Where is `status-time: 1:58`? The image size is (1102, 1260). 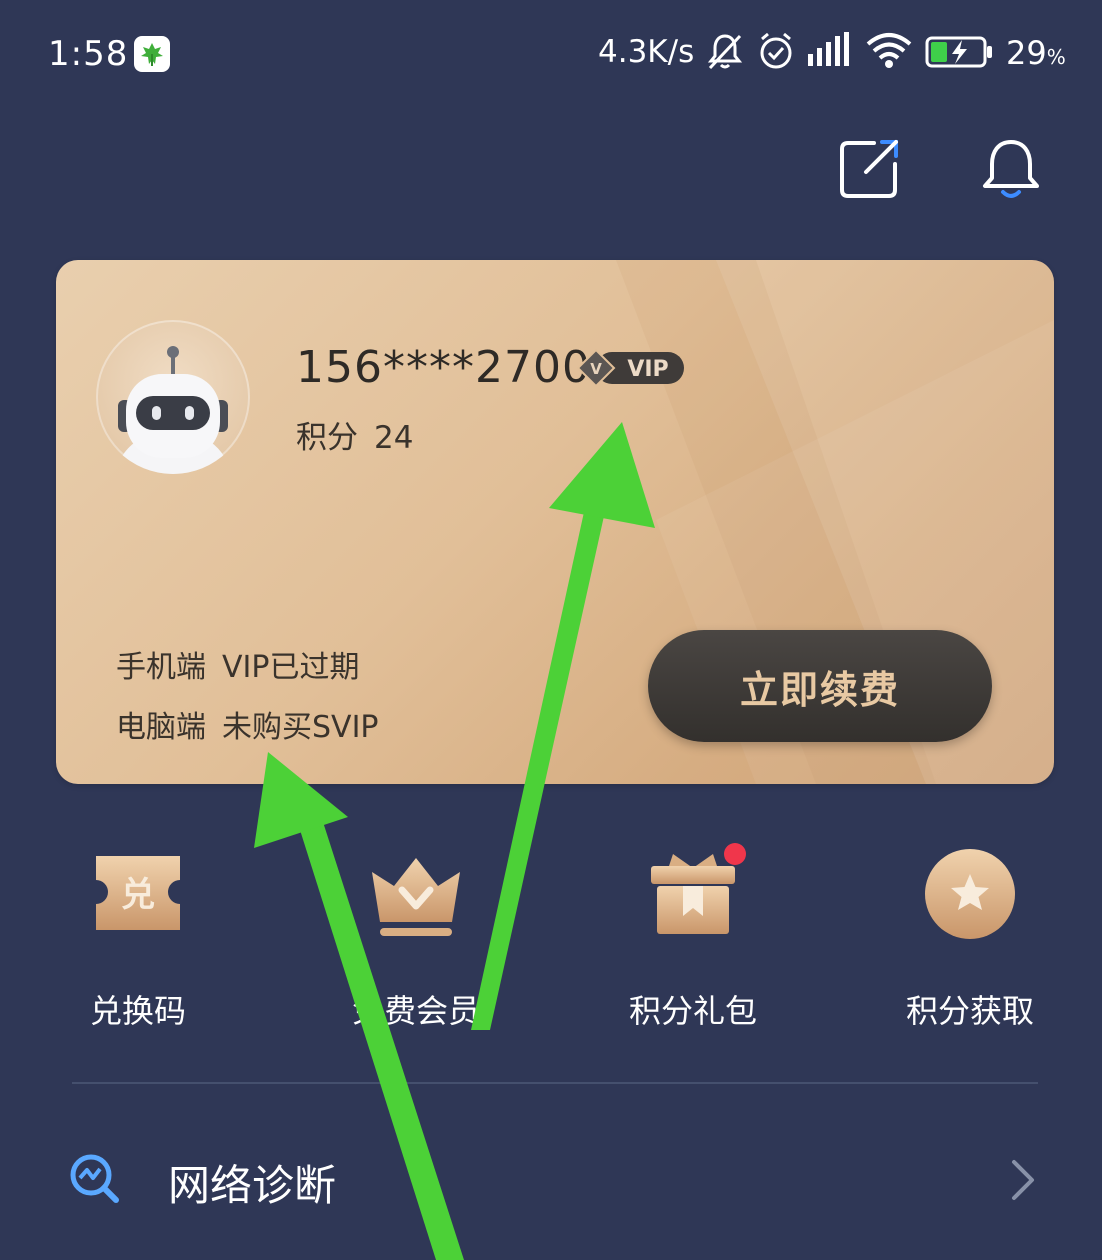 status-time: 1:58 is located at coordinates (88, 54).